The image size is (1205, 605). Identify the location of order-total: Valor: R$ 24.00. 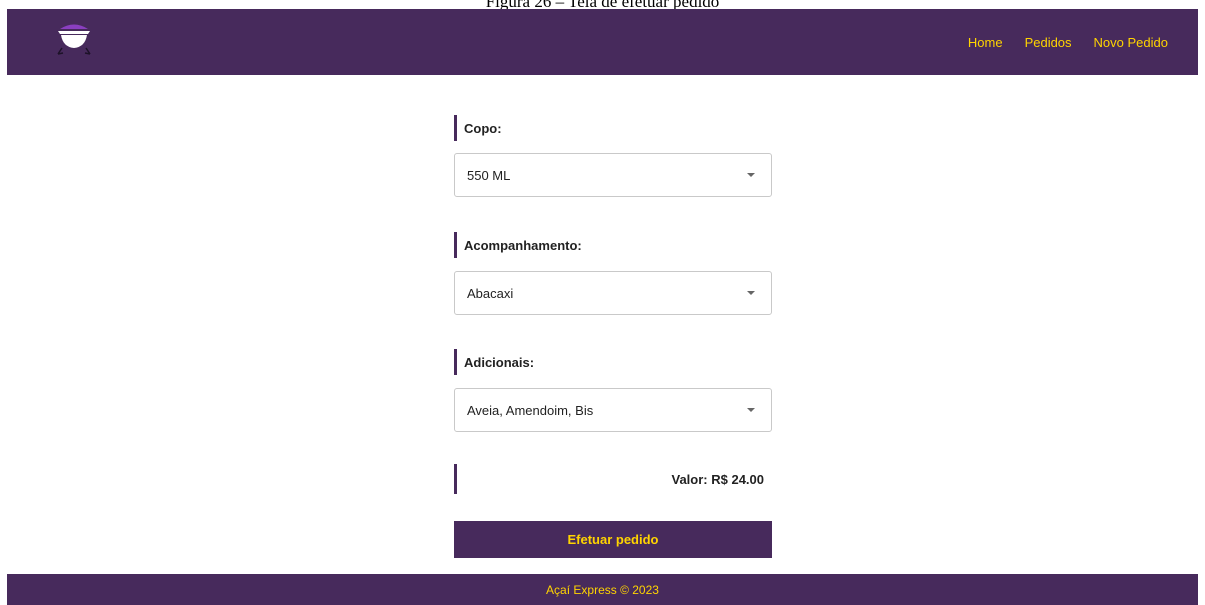
(613, 479).